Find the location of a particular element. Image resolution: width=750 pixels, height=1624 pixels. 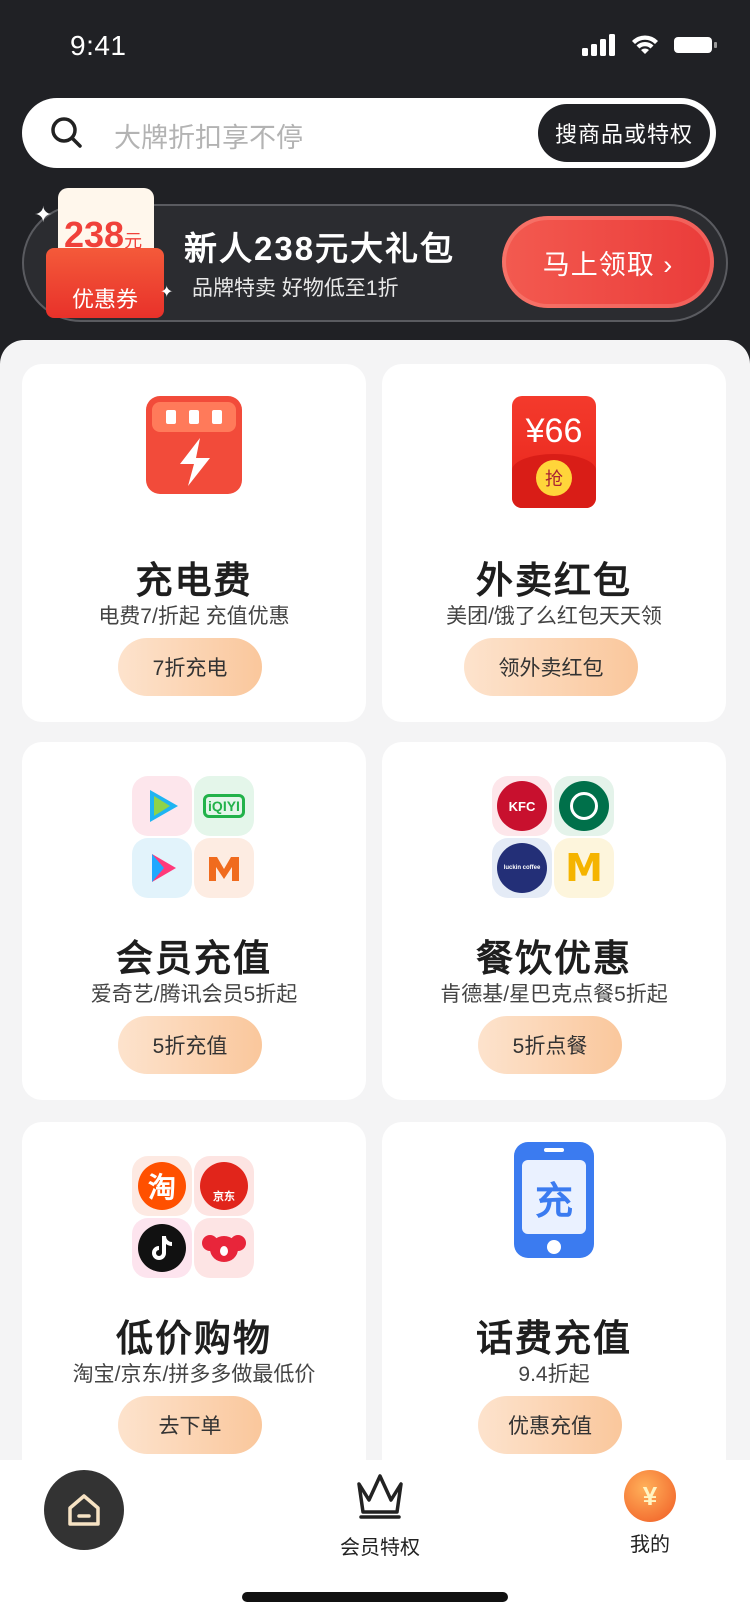

tiktok-icon is located at coordinates (162, 1248).